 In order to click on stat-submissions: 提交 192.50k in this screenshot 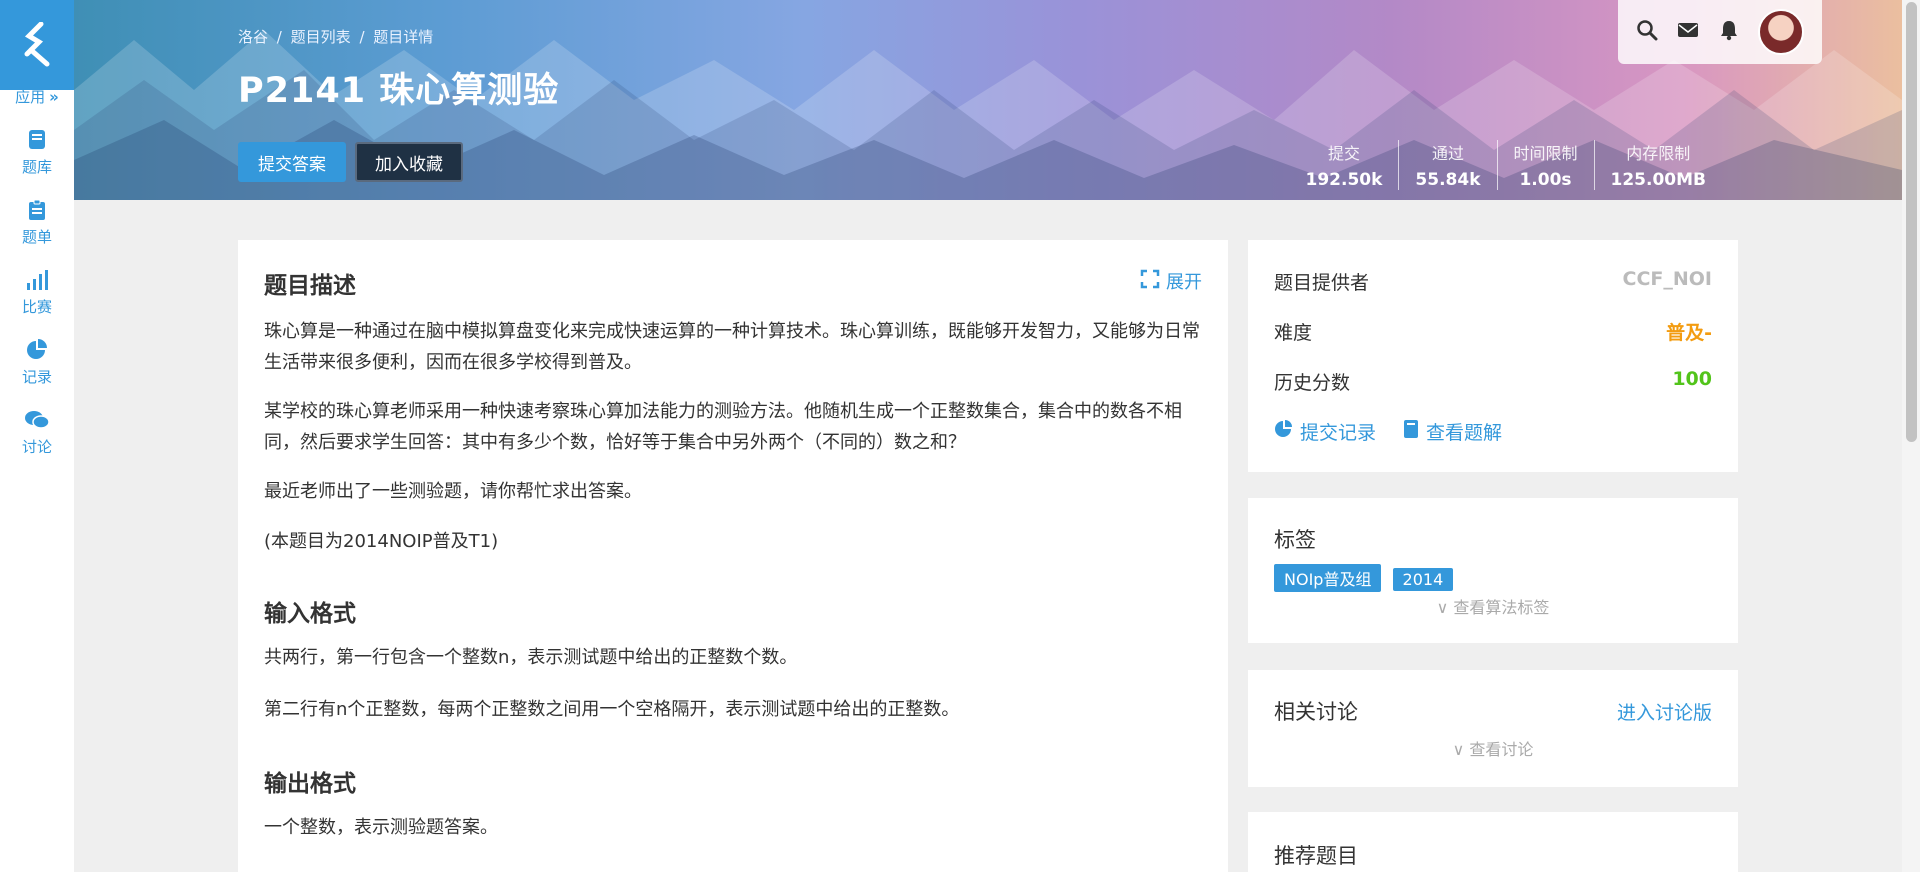, I will do `click(1344, 165)`.